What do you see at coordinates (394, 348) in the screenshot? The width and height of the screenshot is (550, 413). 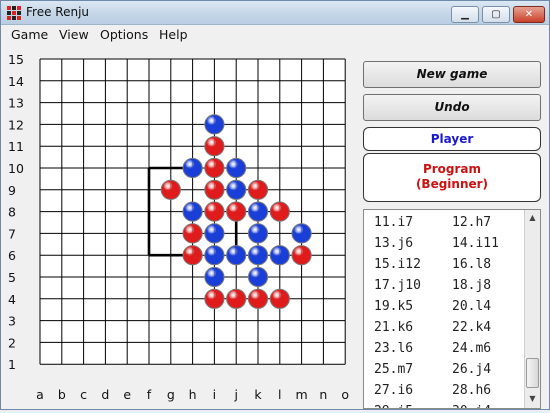 I see `move-blue: 23.l6` at bounding box center [394, 348].